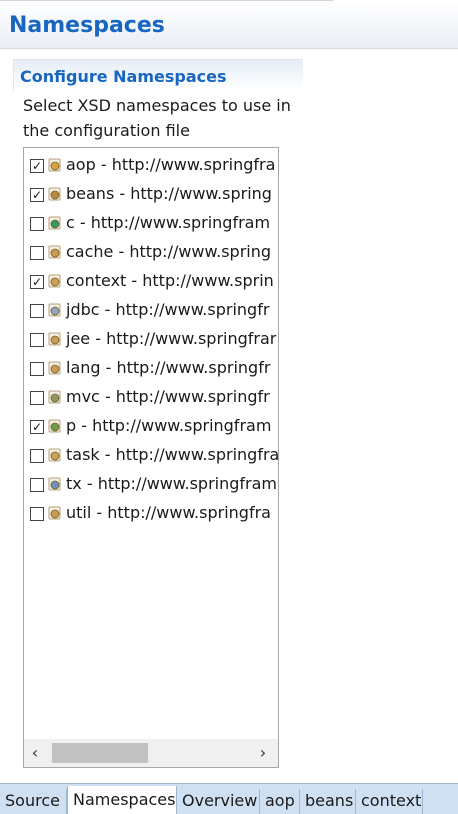  I want to click on namespace-row: cache - http://www.spring, so click(151, 253).